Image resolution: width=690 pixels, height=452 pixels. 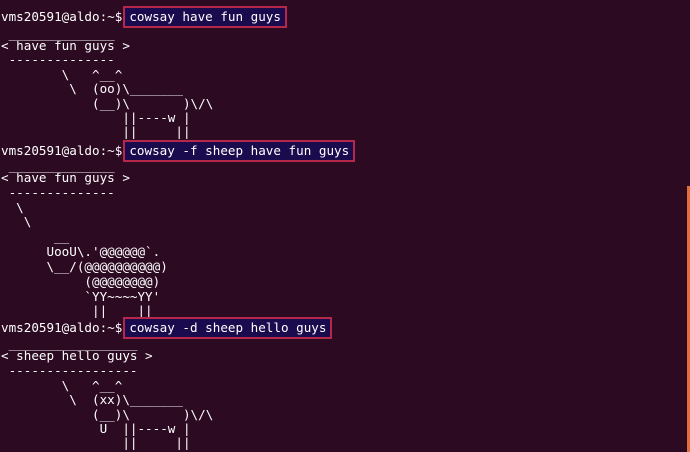 I want to click on command-highlight: cowsay have fun guys, so click(x=205, y=17).